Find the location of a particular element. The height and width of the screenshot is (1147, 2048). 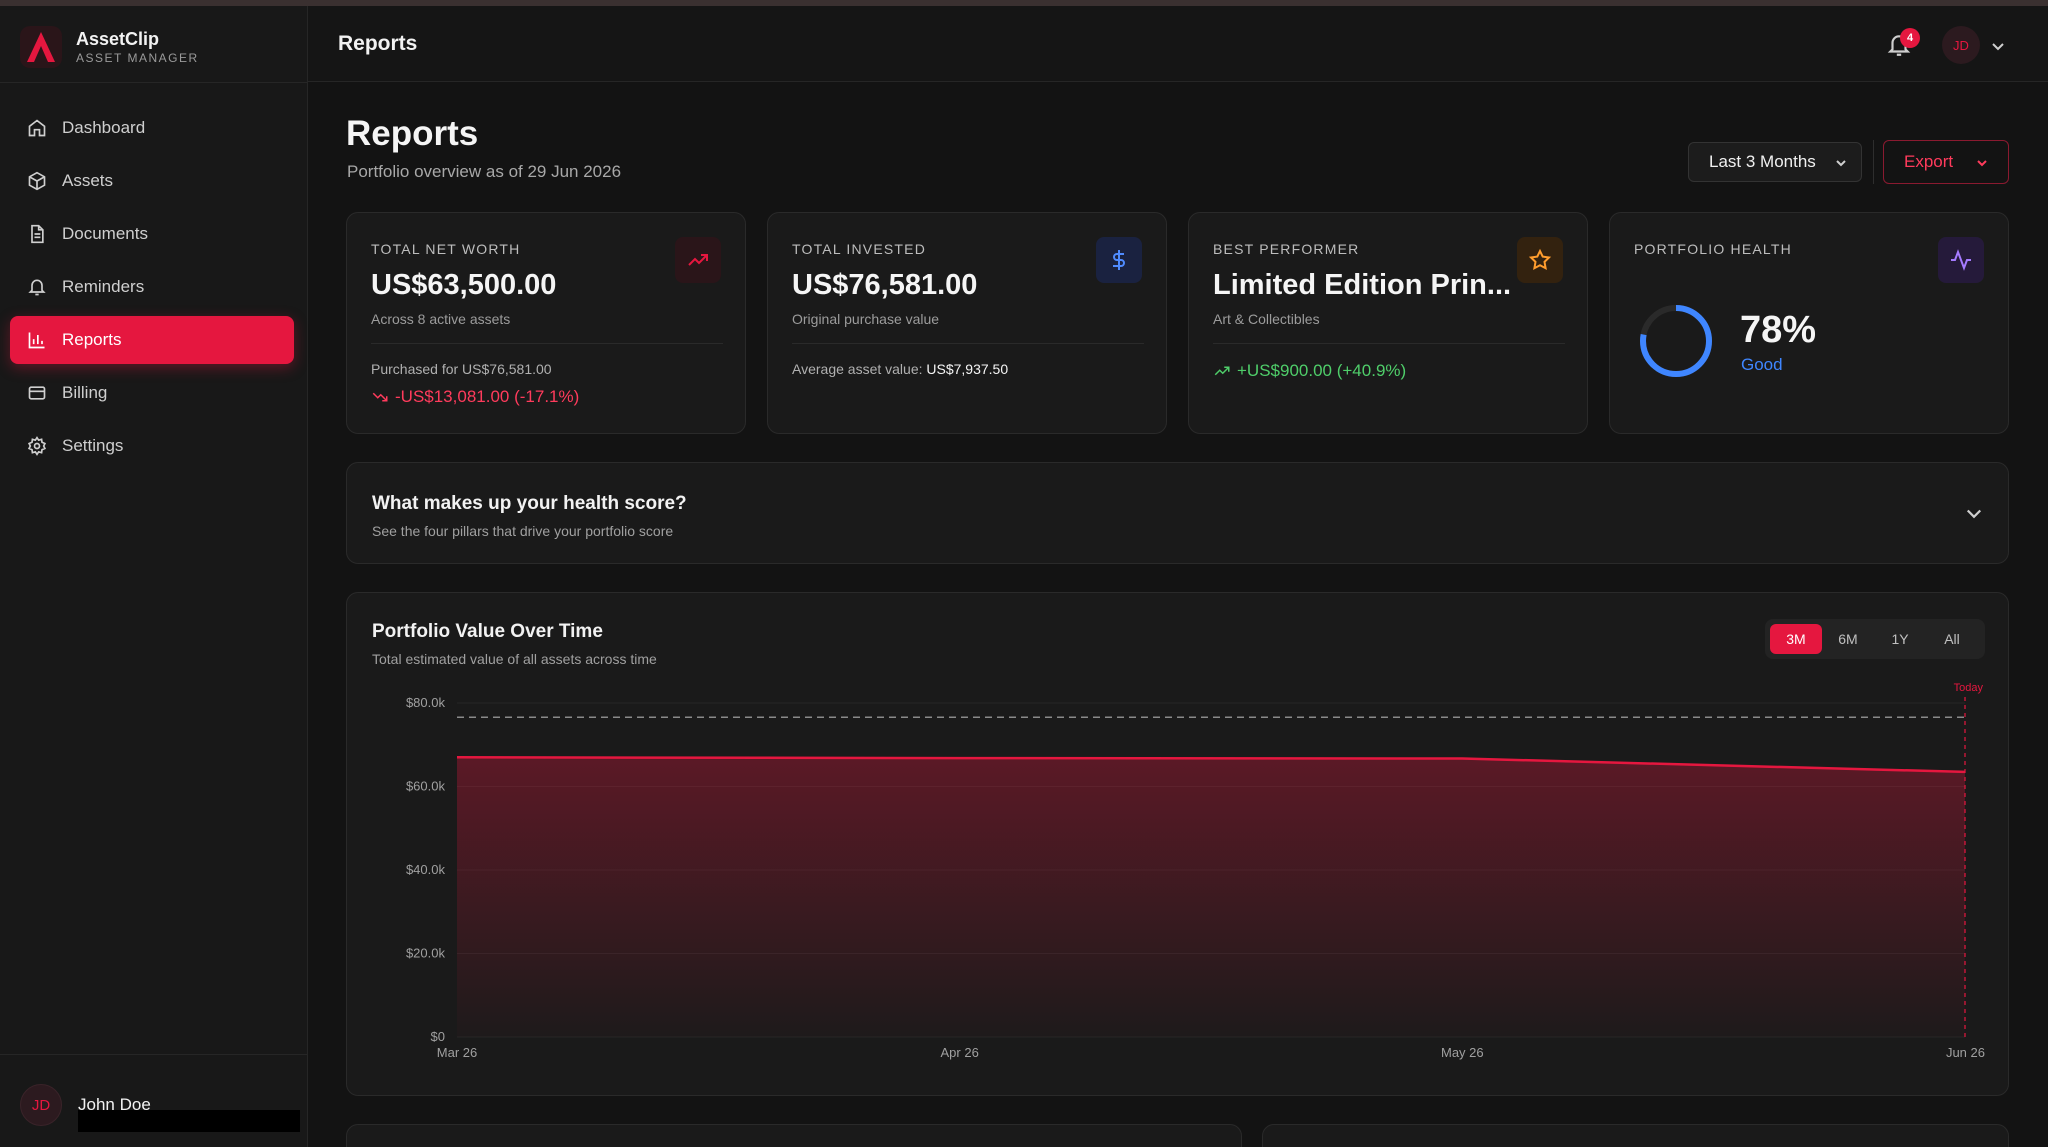

top-header: Reports 4 JD is located at coordinates (1178, 44).